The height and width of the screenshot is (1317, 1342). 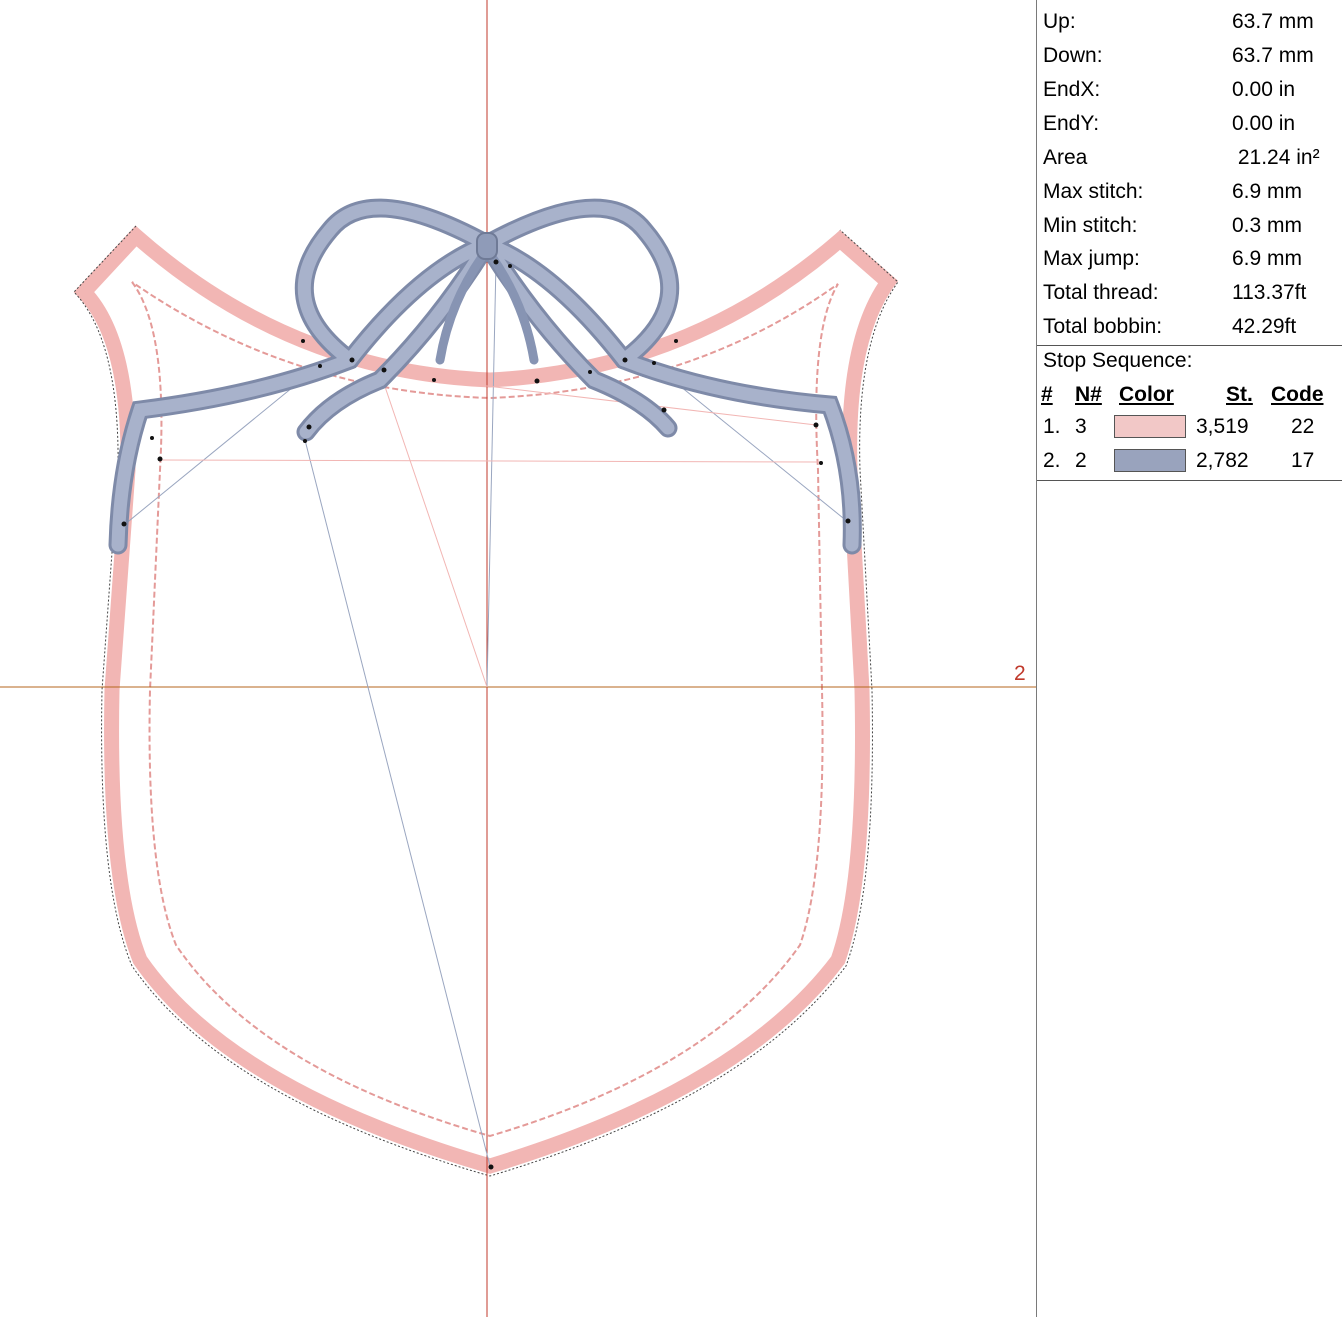 What do you see at coordinates (1088, 394) in the screenshot?
I see `col-header-needle: N#` at bounding box center [1088, 394].